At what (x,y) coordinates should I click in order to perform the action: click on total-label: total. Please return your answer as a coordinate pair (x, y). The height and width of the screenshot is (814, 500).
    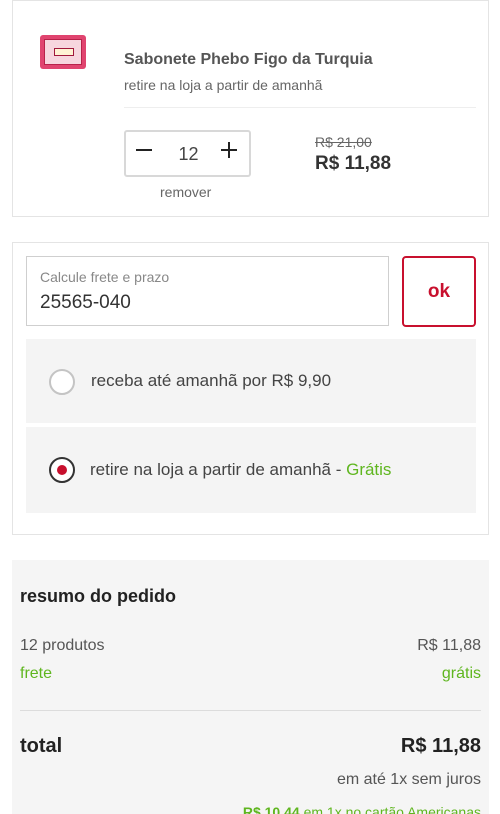
    Looking at the image, I should click on (41, 746).